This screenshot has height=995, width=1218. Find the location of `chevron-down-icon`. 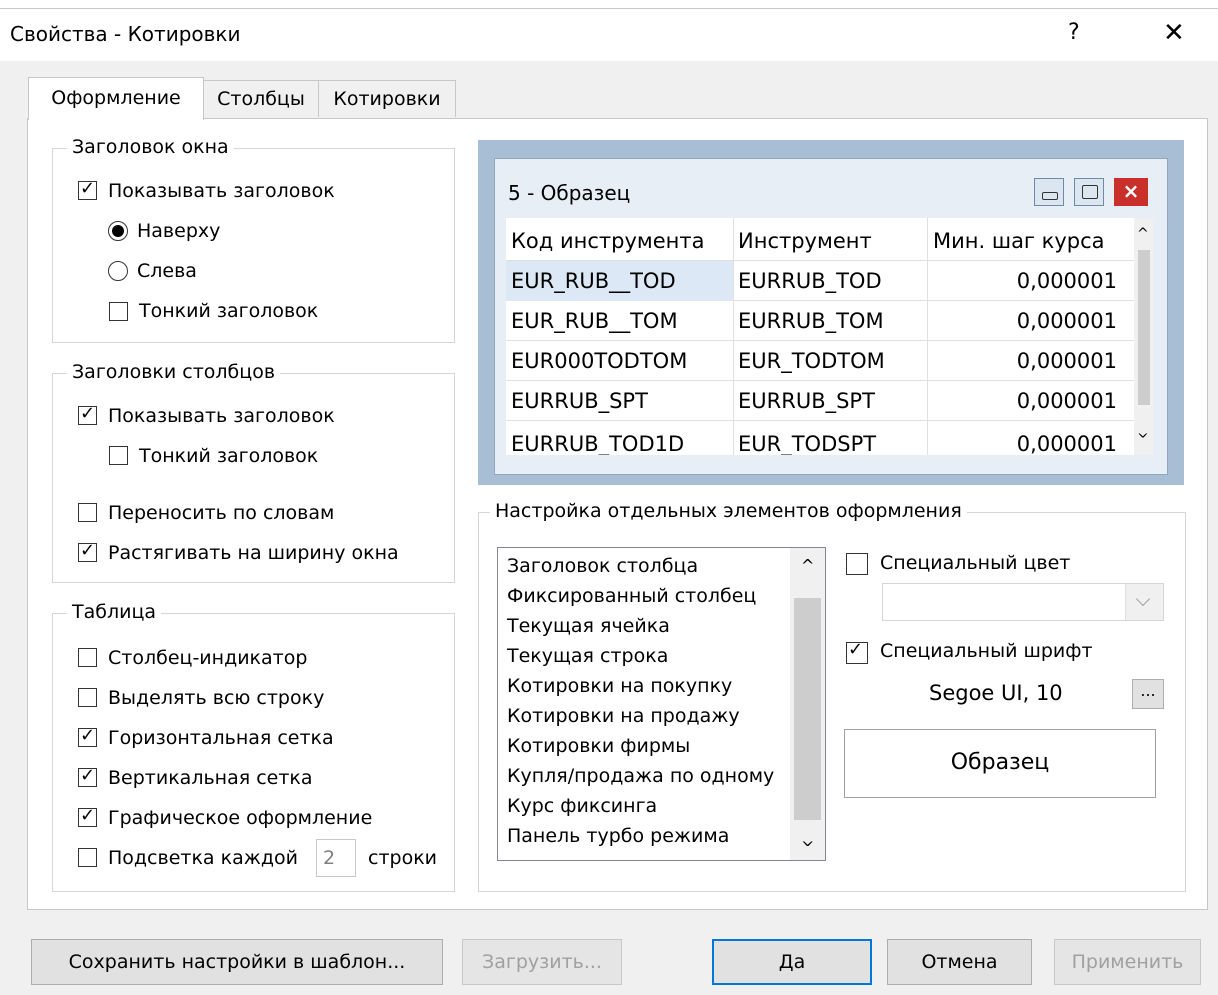

chevron-down-icon is located at coordinates (1144, 602).